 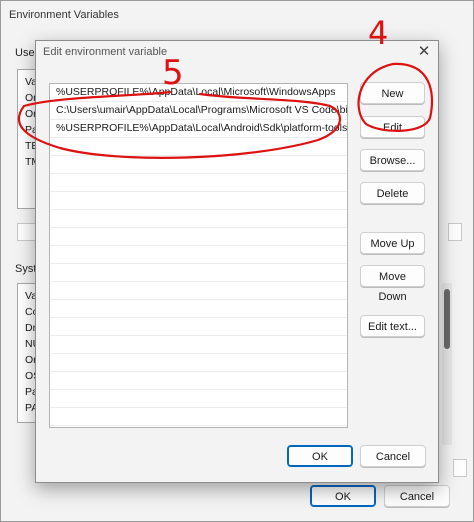 I want to click on move-down-button: Move Down, so click(x=392, y=284).